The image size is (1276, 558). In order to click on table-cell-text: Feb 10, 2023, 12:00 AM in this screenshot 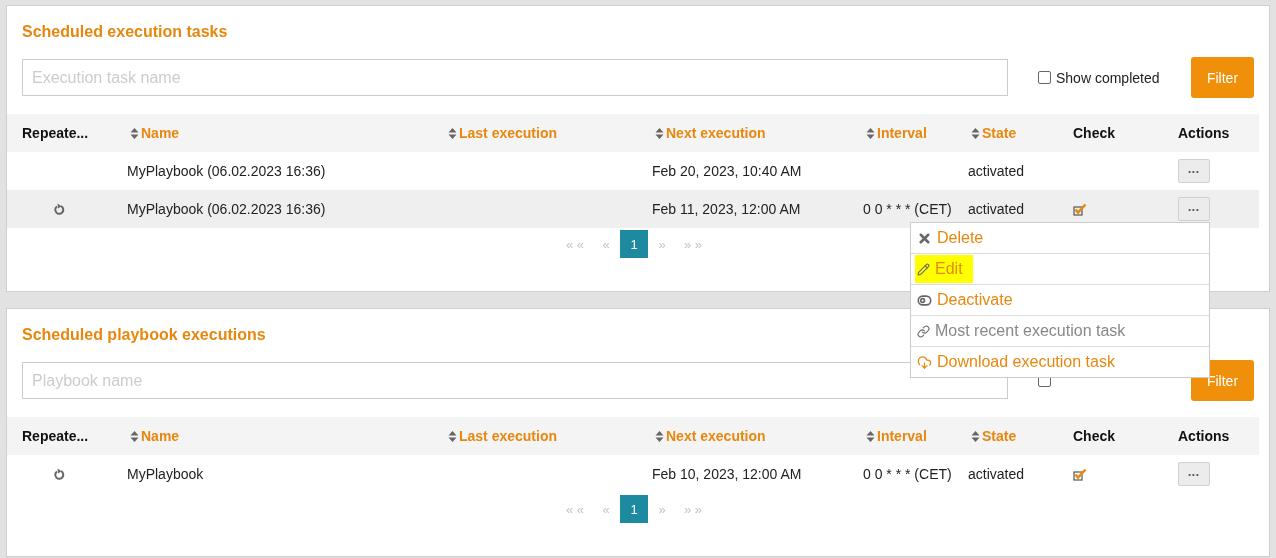, I will do `click(727, 474)`.